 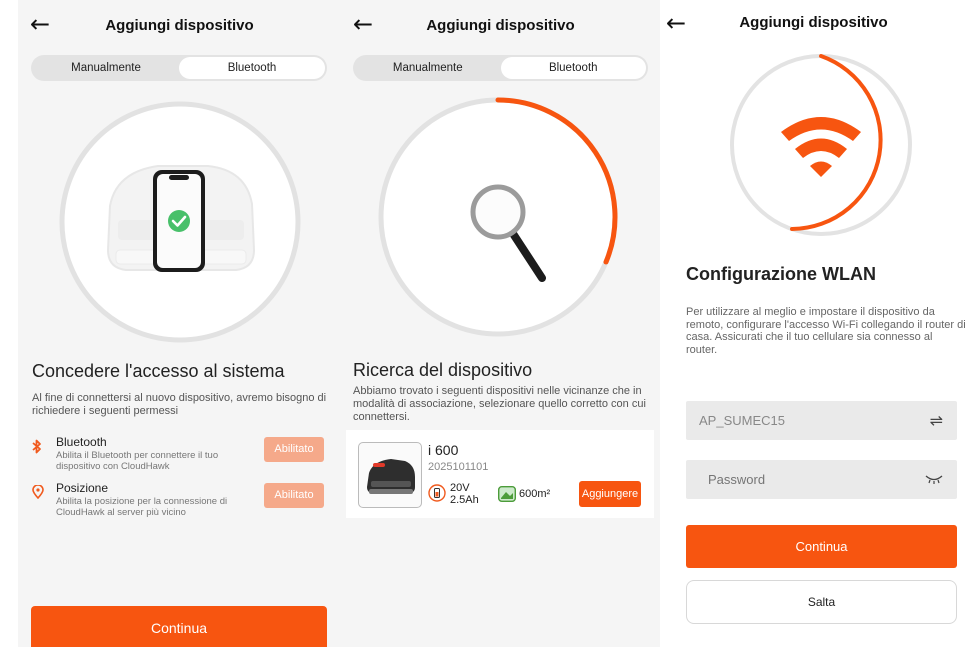 What do you see at coordinates (821, 145) in the screenshot?
I see `wifi-progress-ring` at bounding box center [821, 145].